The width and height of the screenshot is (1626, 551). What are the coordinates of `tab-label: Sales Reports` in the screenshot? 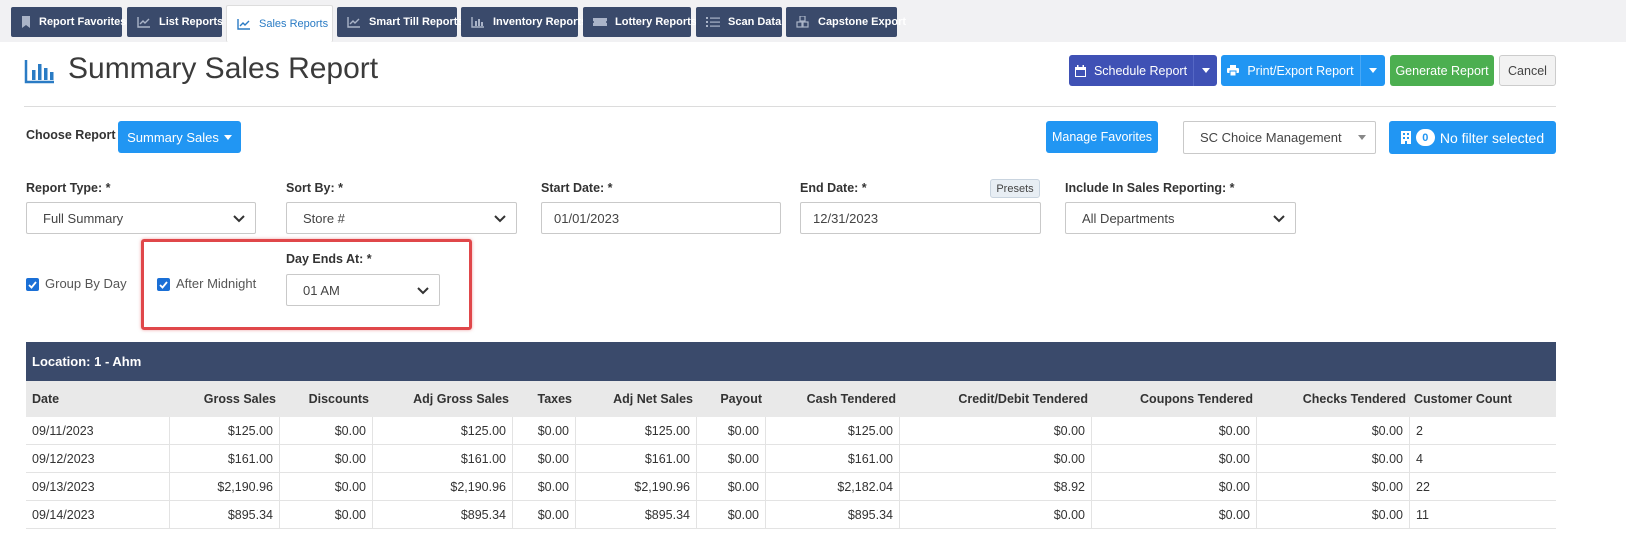 It's located at (294, 24).